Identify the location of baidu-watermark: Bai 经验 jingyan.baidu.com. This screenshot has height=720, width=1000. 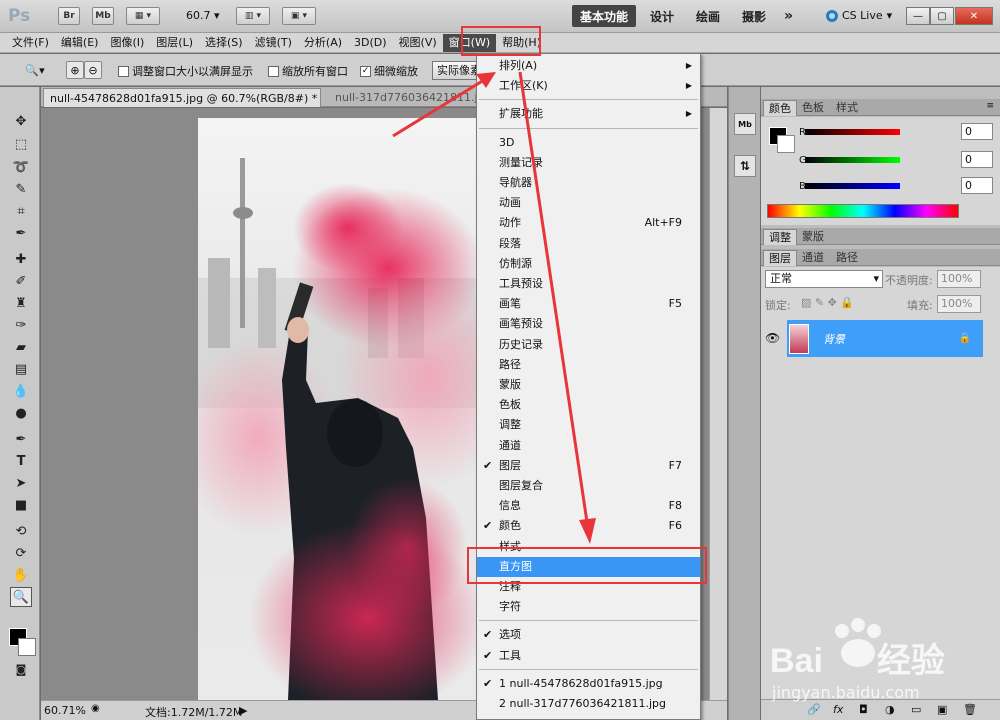
(885, 663).